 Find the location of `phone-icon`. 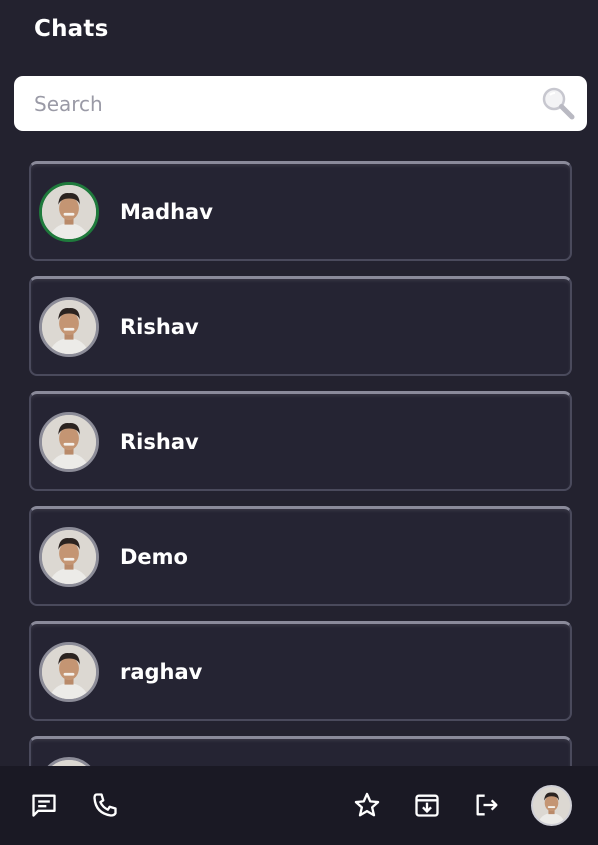

phone-icon is located at coordinates (105, 805).